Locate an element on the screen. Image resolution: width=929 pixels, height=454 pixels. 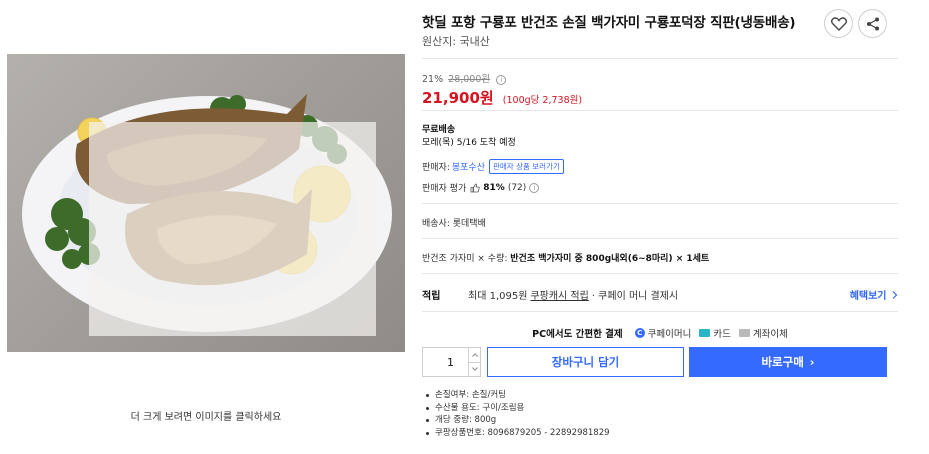
origin: 원산지: 국내산 is located at coordinates (456, 41).